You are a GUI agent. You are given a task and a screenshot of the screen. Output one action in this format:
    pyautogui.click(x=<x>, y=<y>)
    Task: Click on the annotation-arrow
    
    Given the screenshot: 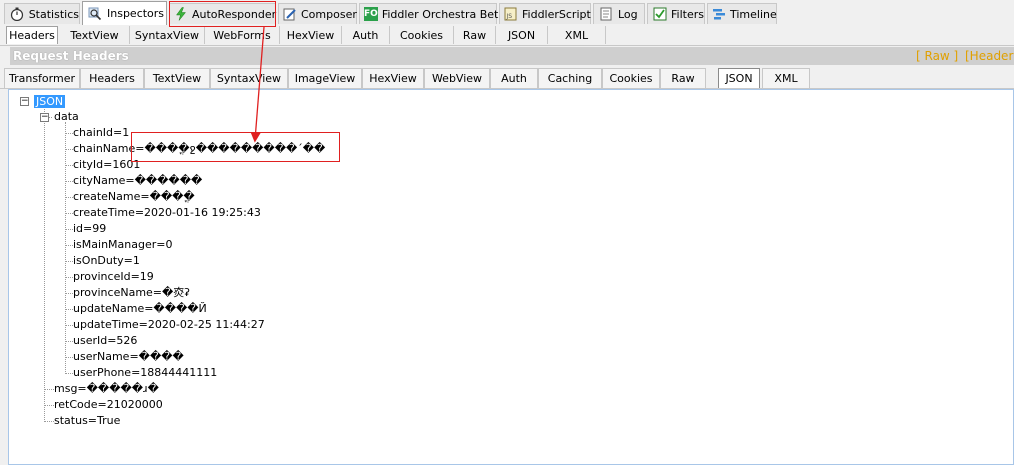 What is the action you would take?
    pyautogui.click(x=257, y=84)
    